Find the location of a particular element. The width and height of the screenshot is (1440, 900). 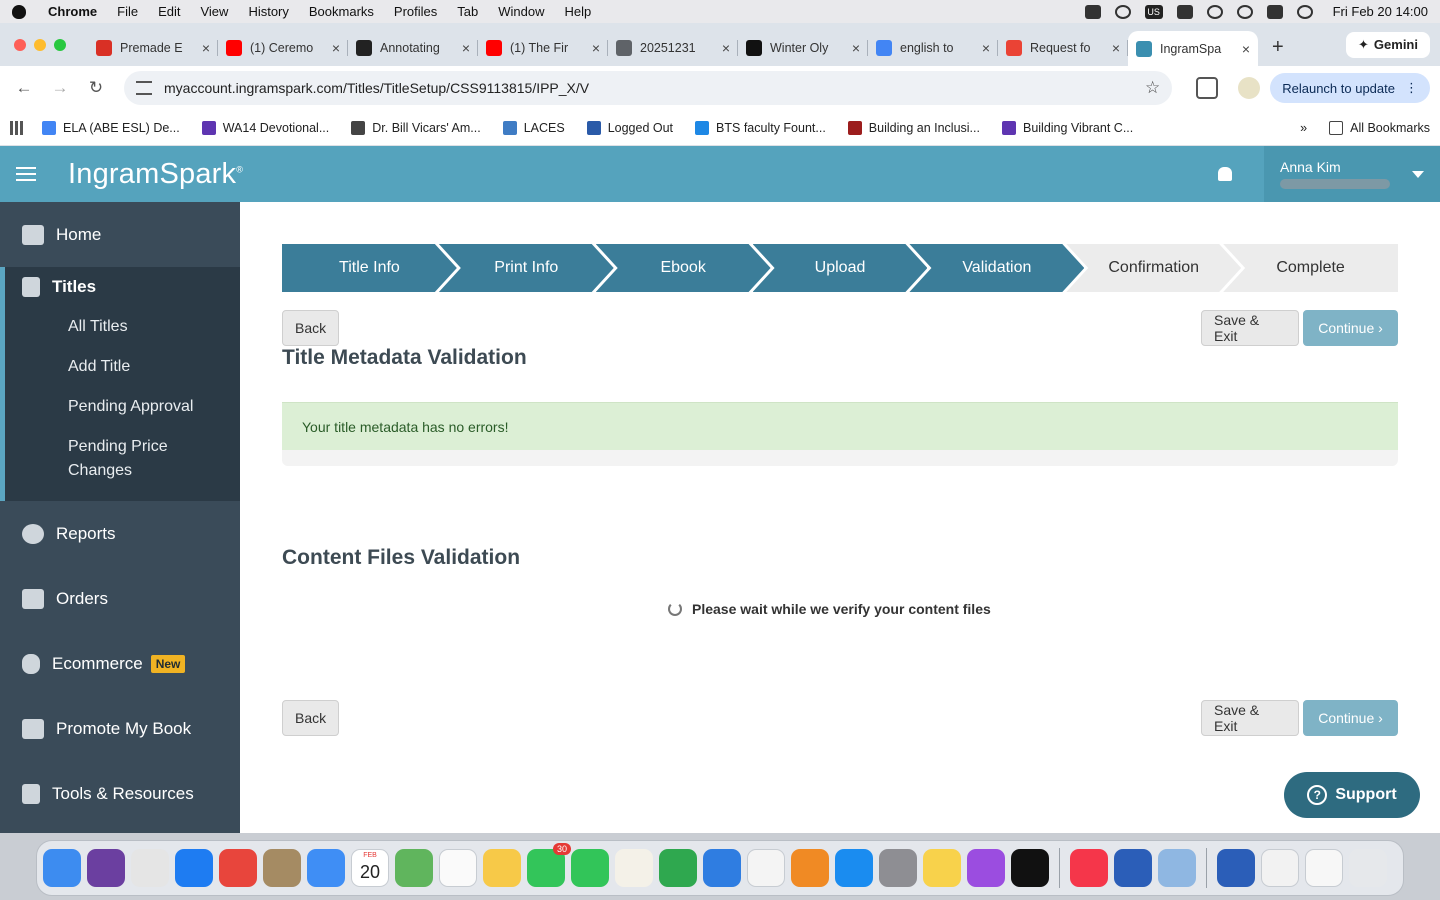

dock-reminders-icon is located at coordinates (458, 868).